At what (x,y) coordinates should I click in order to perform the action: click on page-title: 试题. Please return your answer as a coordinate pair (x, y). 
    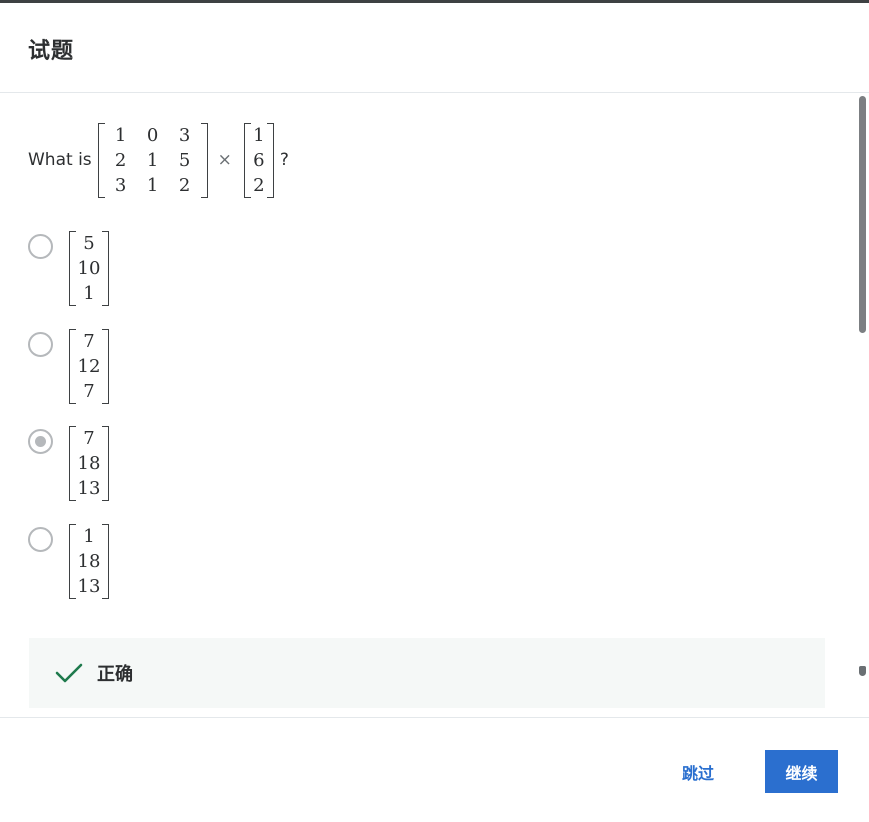
    Looking at the image, I should click on (51, 51).